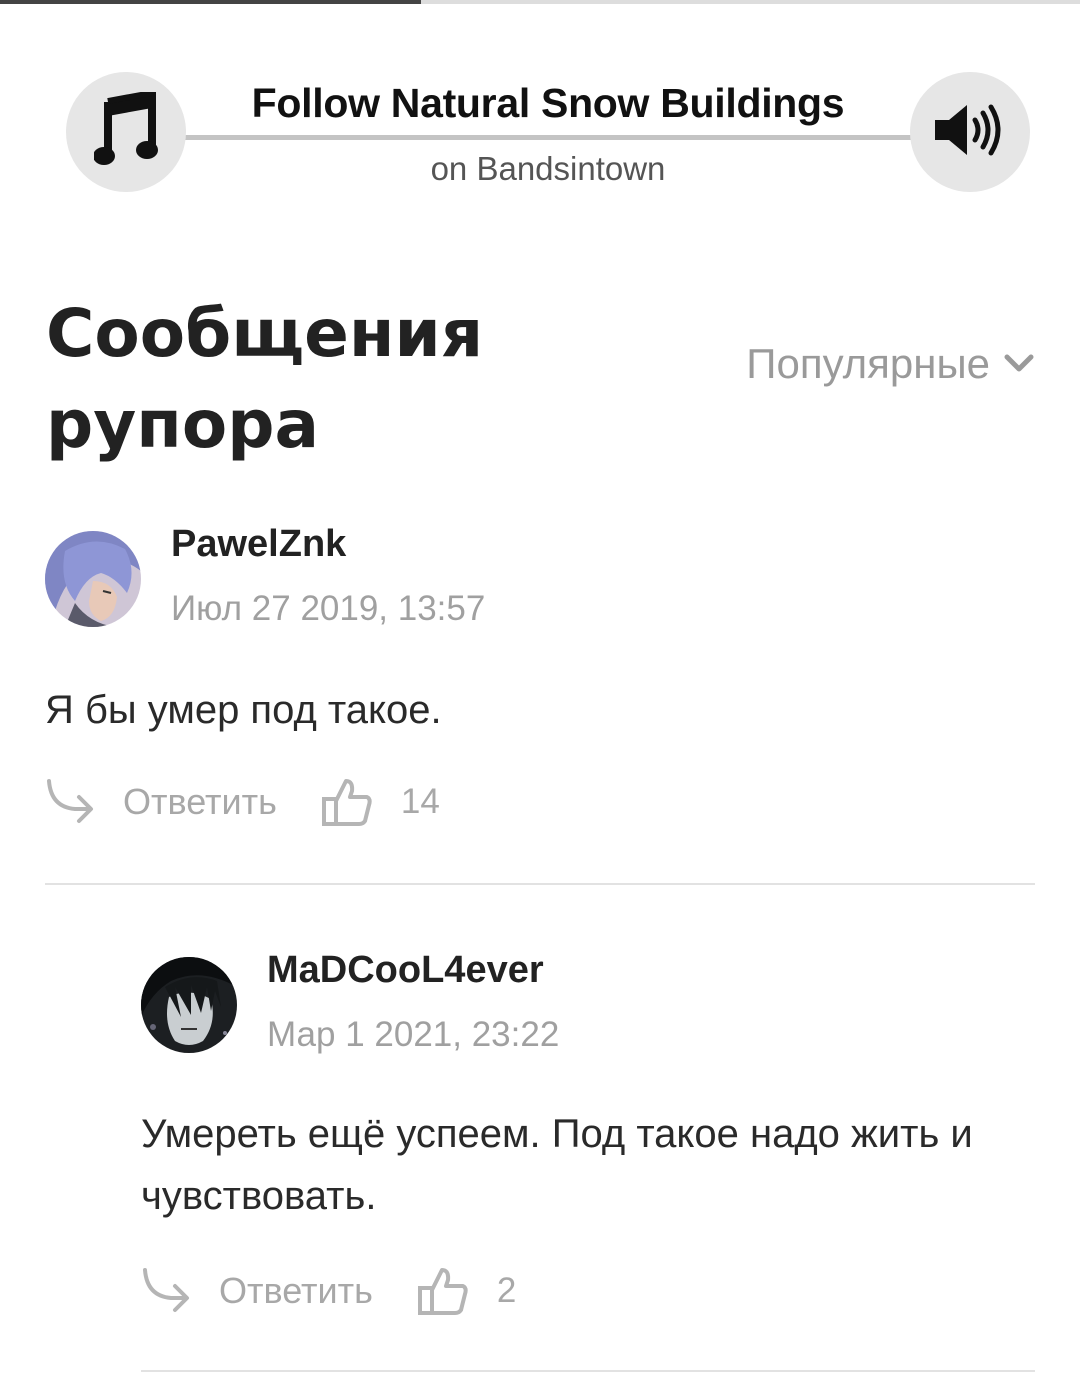 This screenshot has width=1080, height=1375. What do you see at coordinates (405, 970) in the screenshot?
I see `comment-author: MaDCooL4ever` at bounding box center [405, 970].